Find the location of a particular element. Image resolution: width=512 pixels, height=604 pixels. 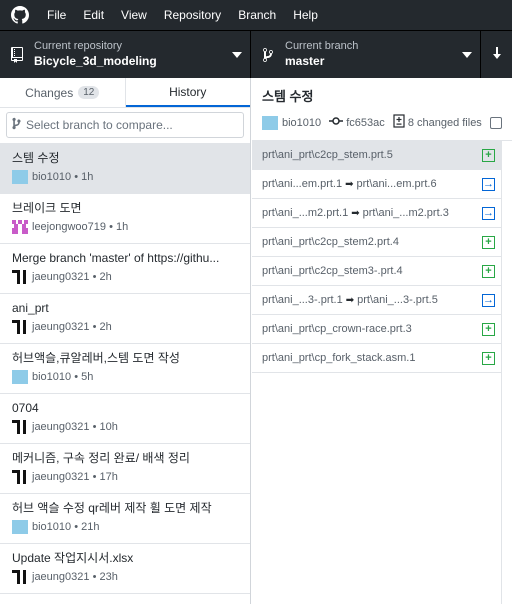

file-item: prt\ani_prt\cp_crown-race.prt.3 + is located at coordinates (376, 329).